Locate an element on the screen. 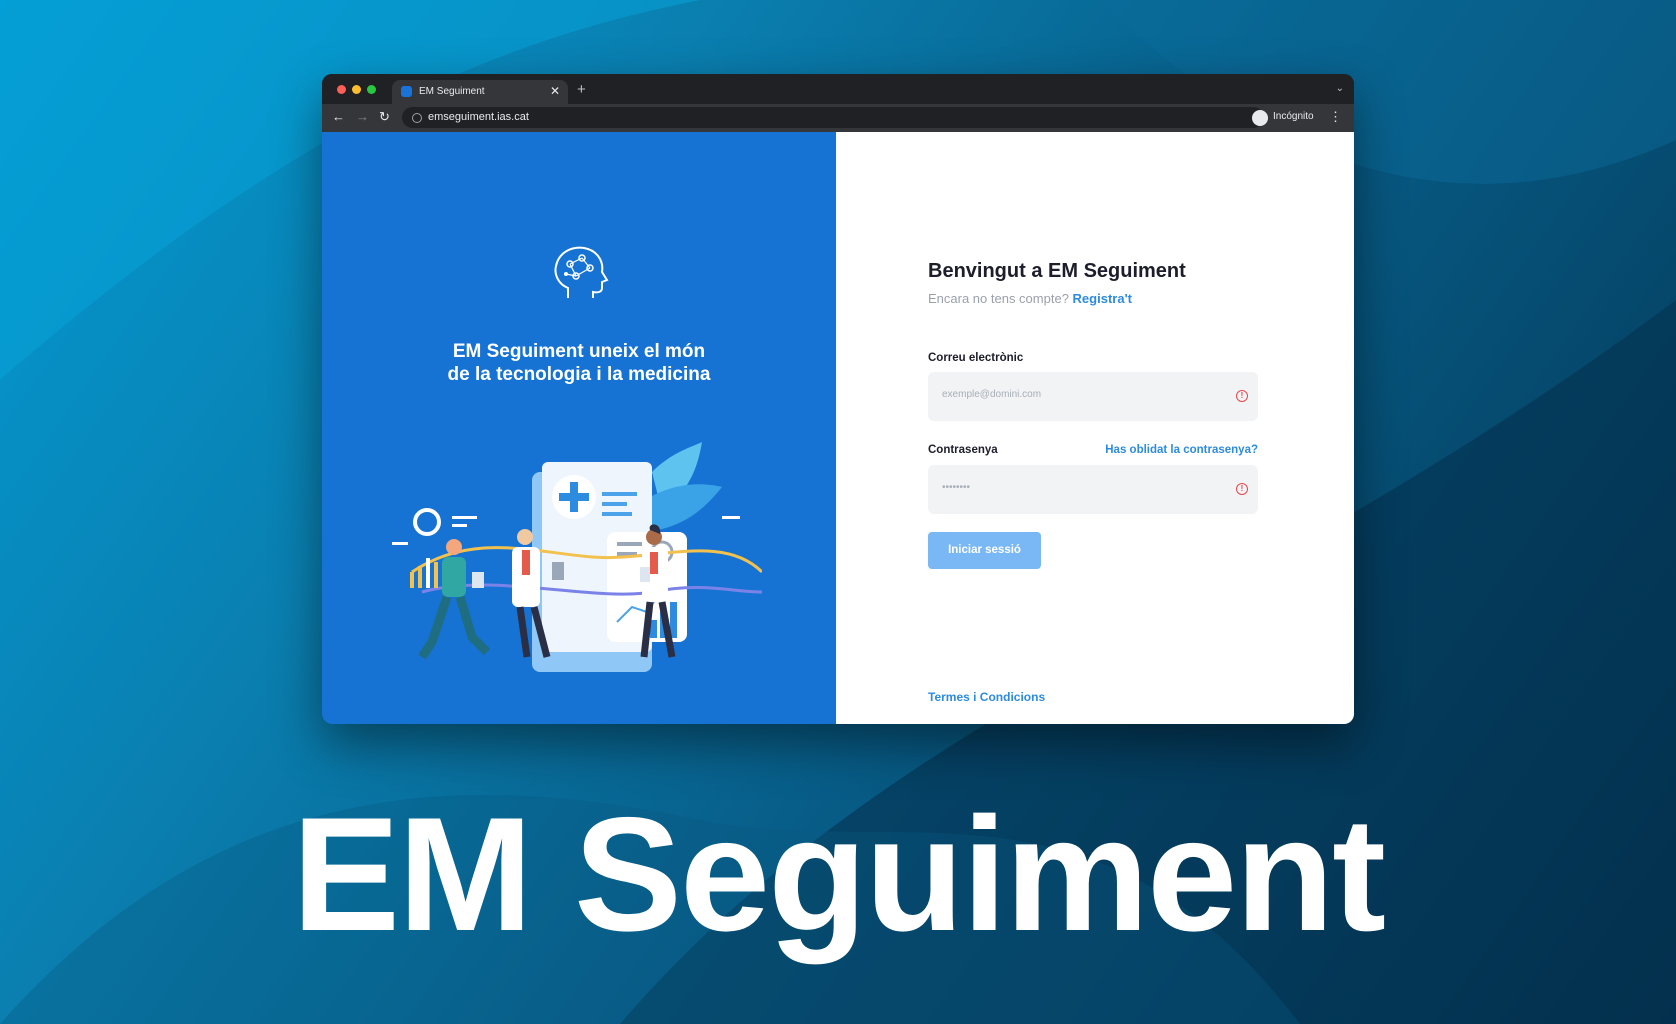 The image size is (1676, 1024). welcome-title: Benvingut a EM Seguiment is located at coordinates (1057, 271).